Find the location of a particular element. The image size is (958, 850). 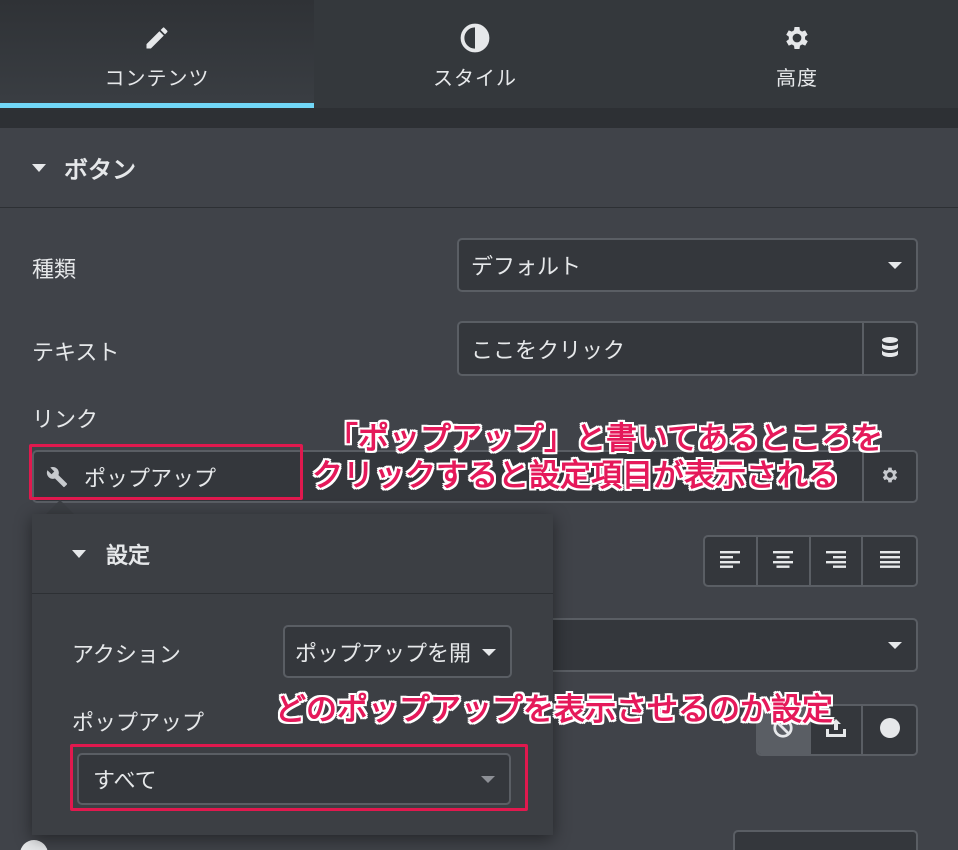

icon-circle-button is located at coordinates (889, 730).